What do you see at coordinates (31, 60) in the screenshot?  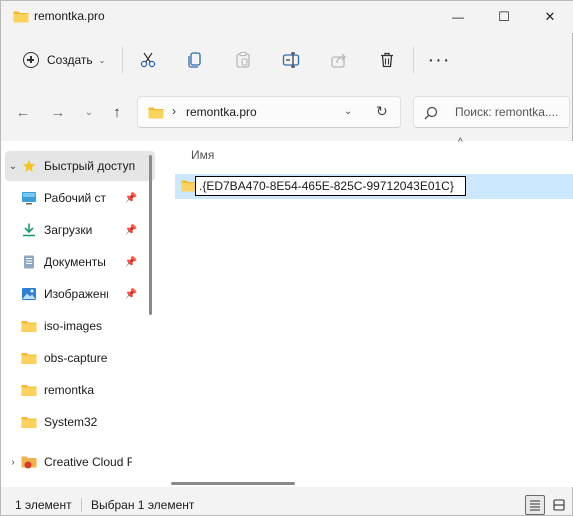 I see `plus-icon` at bounding box center [31, 60].